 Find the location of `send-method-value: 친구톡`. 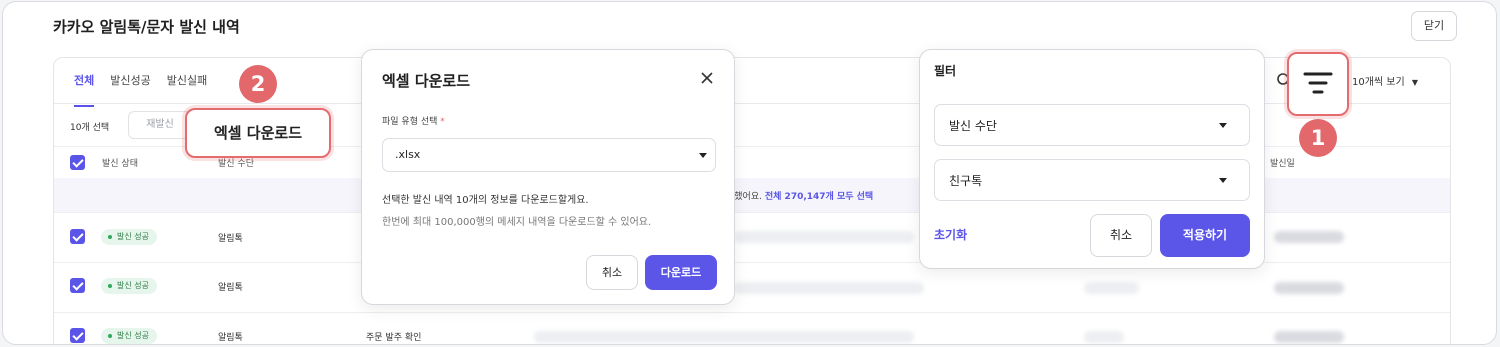

send-method-value: 친구톡 is located at coordinates (966, 181).